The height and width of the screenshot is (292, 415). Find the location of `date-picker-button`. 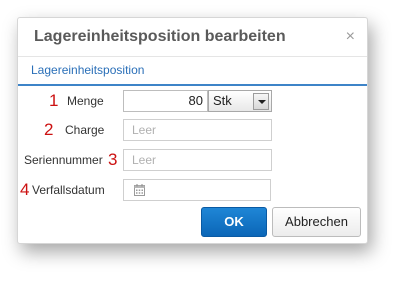

date-picker-button is located at coordinates (138, 190).